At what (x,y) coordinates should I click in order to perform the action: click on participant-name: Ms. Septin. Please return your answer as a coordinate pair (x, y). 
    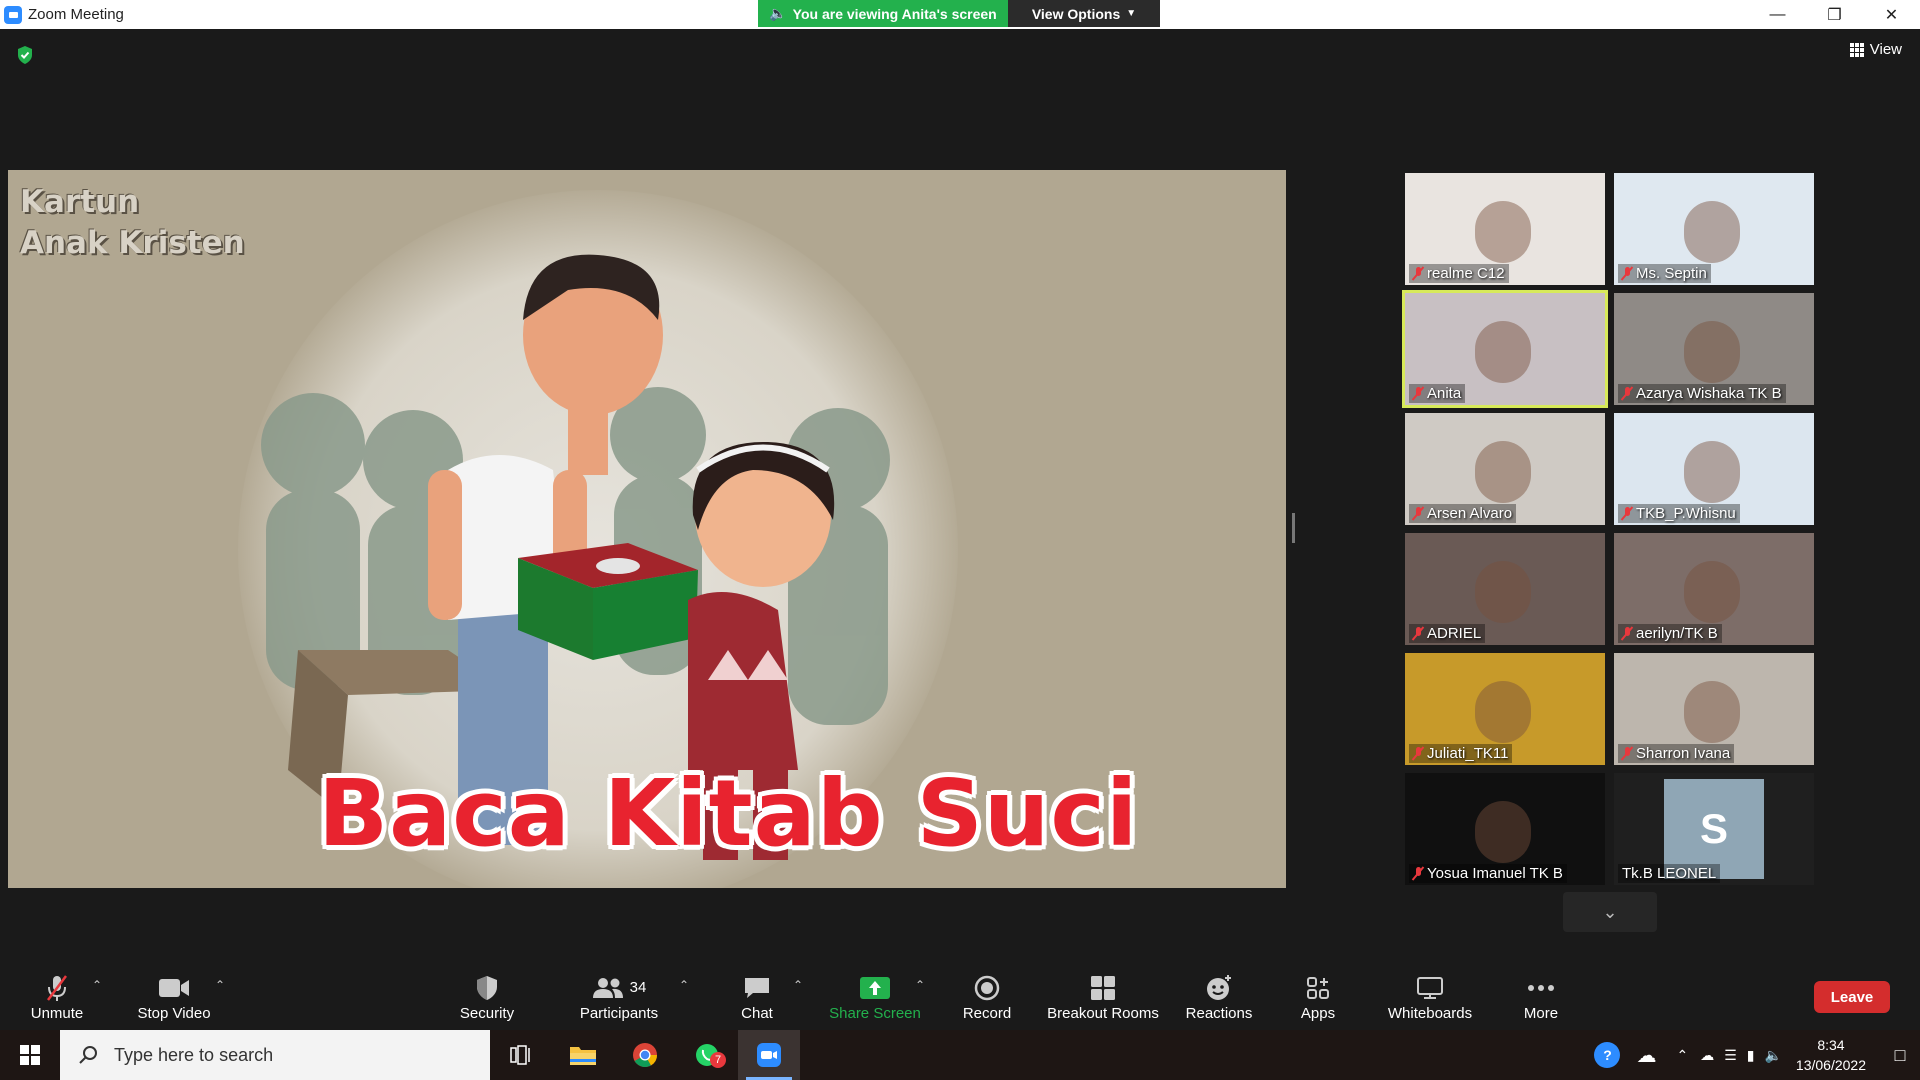
    Looking at the image, I should click on (1664, 273).